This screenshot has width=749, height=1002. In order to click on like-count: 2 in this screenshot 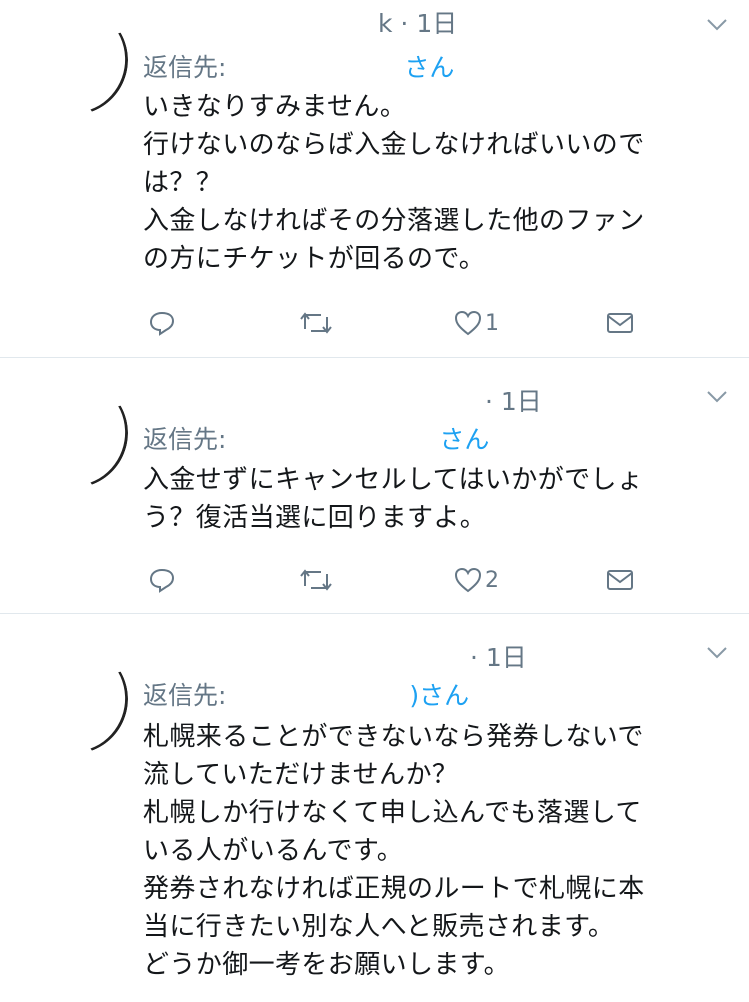, I will do `click(492, 580)`.